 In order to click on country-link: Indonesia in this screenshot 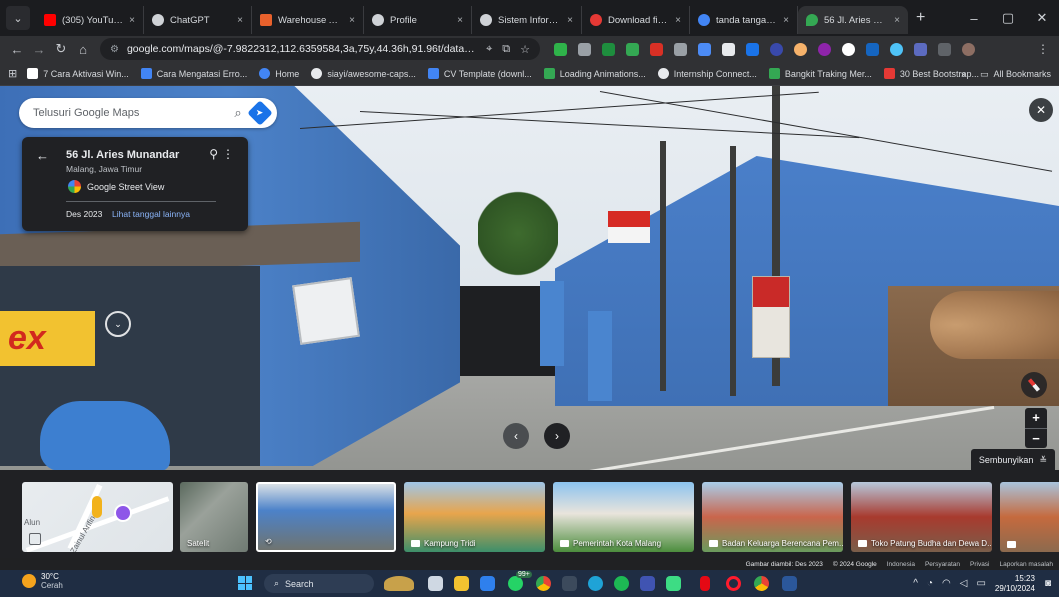, I will do `click(901, 564)`.